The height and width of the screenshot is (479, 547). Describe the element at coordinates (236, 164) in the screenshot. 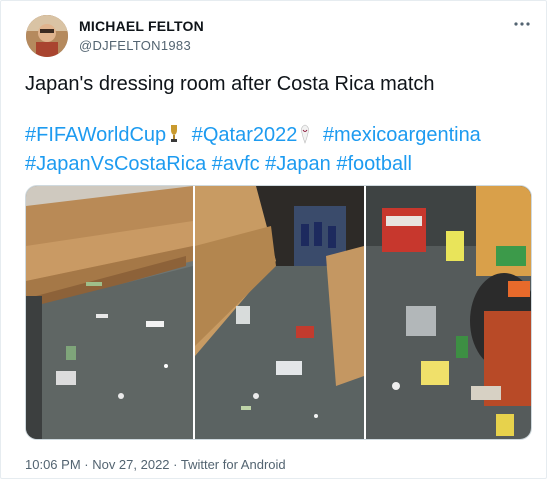

I see `hashtag-avfc: #avfc` at that location.